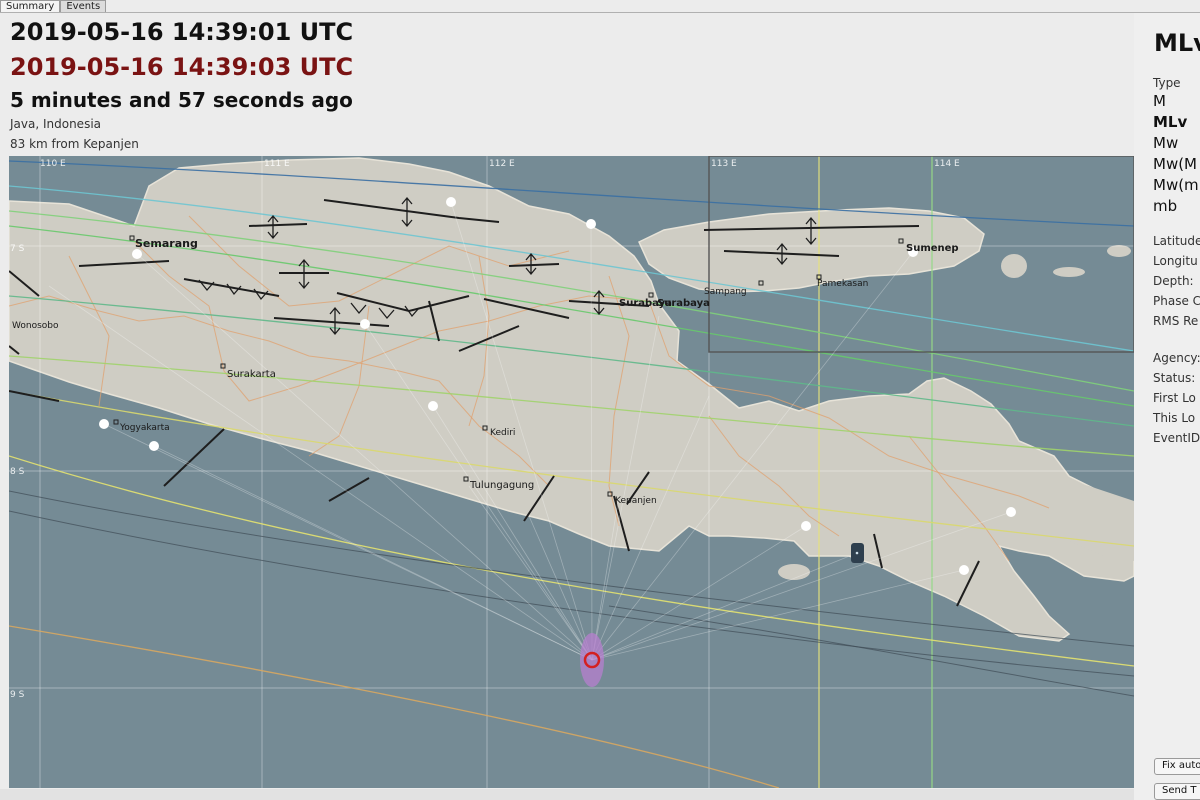 This screenshot has width=1200, height=800. I want to click on tab-bar: Summary Events, so click(53, 6).